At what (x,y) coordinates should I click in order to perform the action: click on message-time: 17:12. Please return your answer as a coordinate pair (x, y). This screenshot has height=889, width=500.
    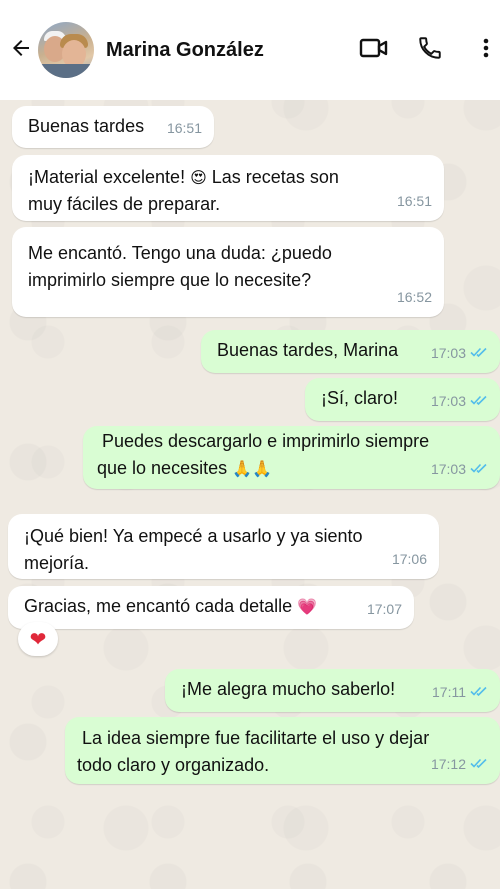
    Looking at the image, I should click on (448, 764).